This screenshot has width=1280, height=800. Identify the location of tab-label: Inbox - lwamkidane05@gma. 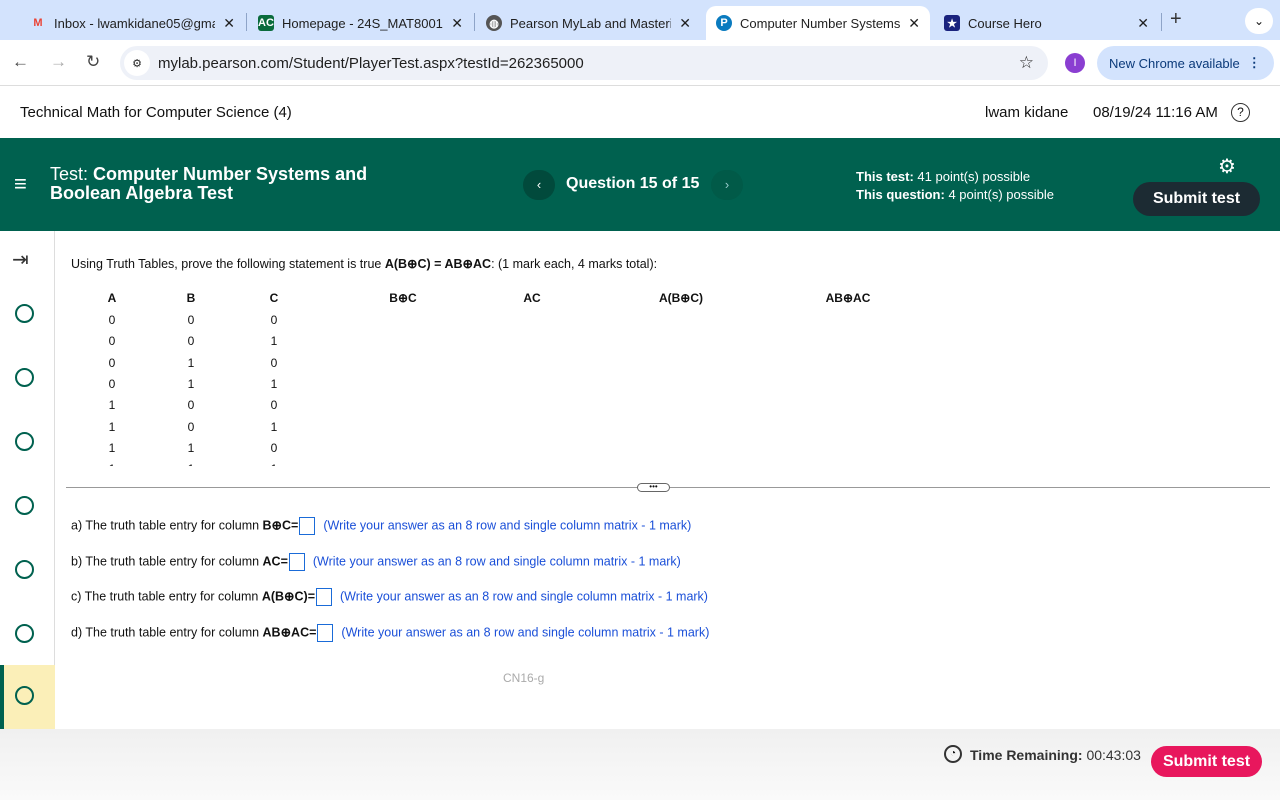
(135, 23).